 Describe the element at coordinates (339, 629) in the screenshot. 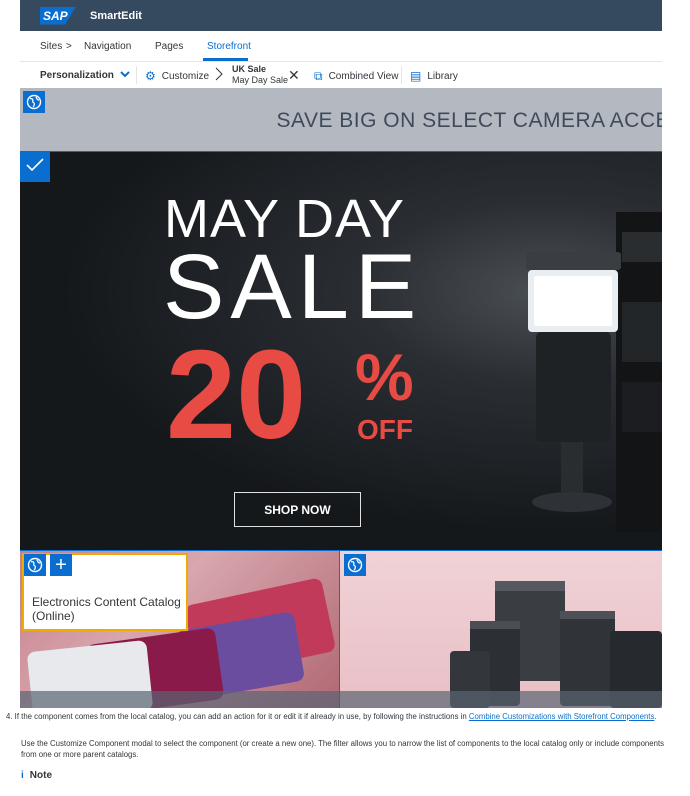

I see `component-divider` at that location.